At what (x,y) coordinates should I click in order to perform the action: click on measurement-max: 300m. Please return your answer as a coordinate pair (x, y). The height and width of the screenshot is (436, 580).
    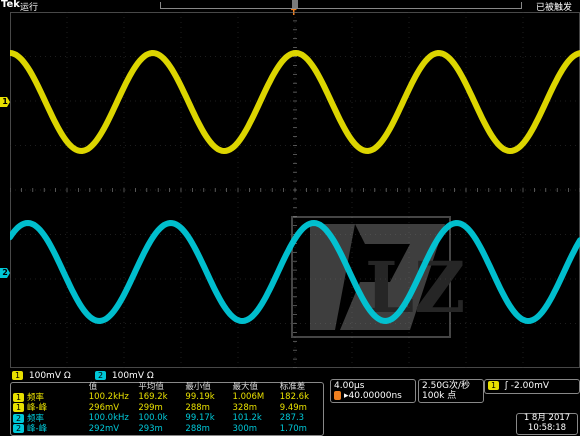
    Looking at the image, I should click on (245, 428).